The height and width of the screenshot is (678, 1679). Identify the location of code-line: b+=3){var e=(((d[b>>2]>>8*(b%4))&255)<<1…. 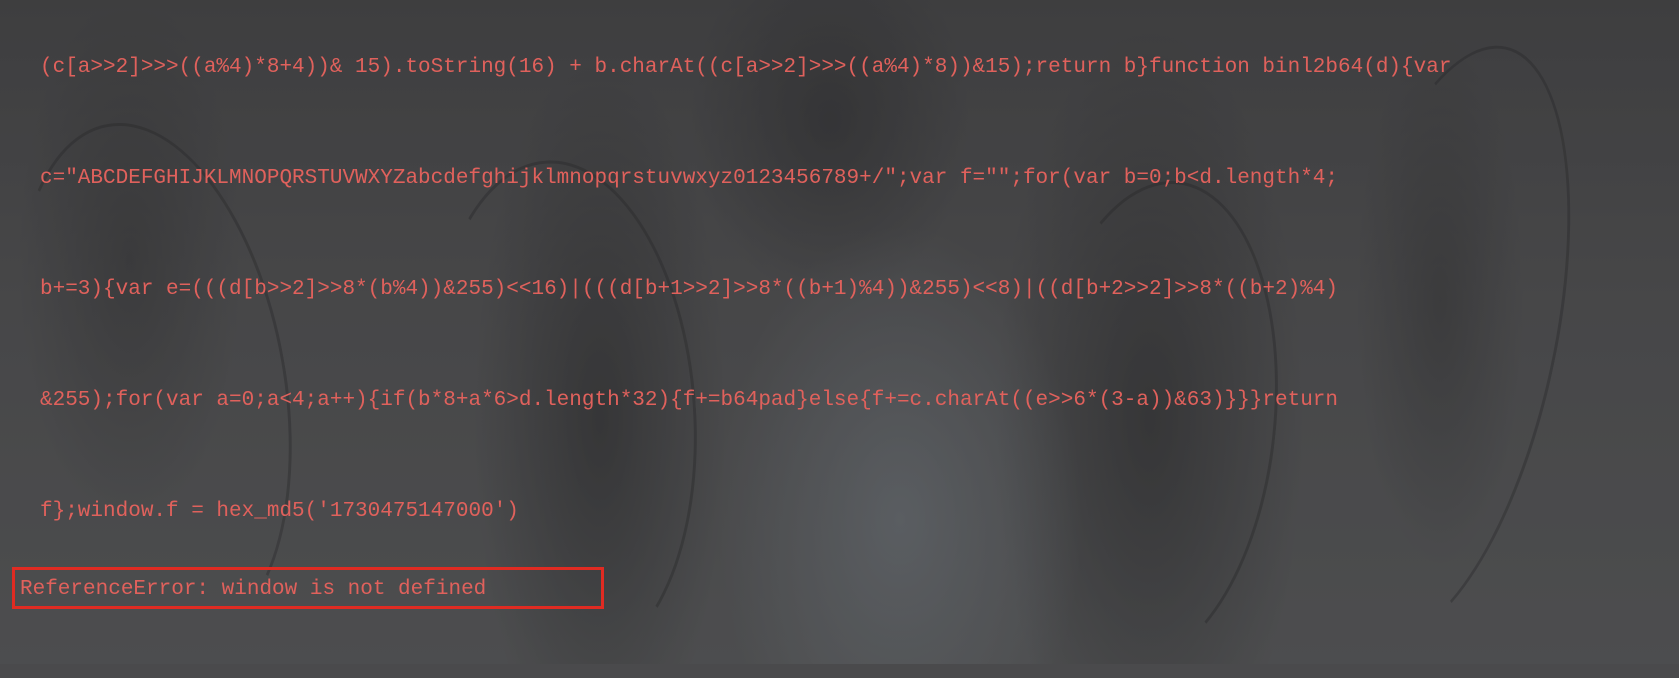
(689, 289).